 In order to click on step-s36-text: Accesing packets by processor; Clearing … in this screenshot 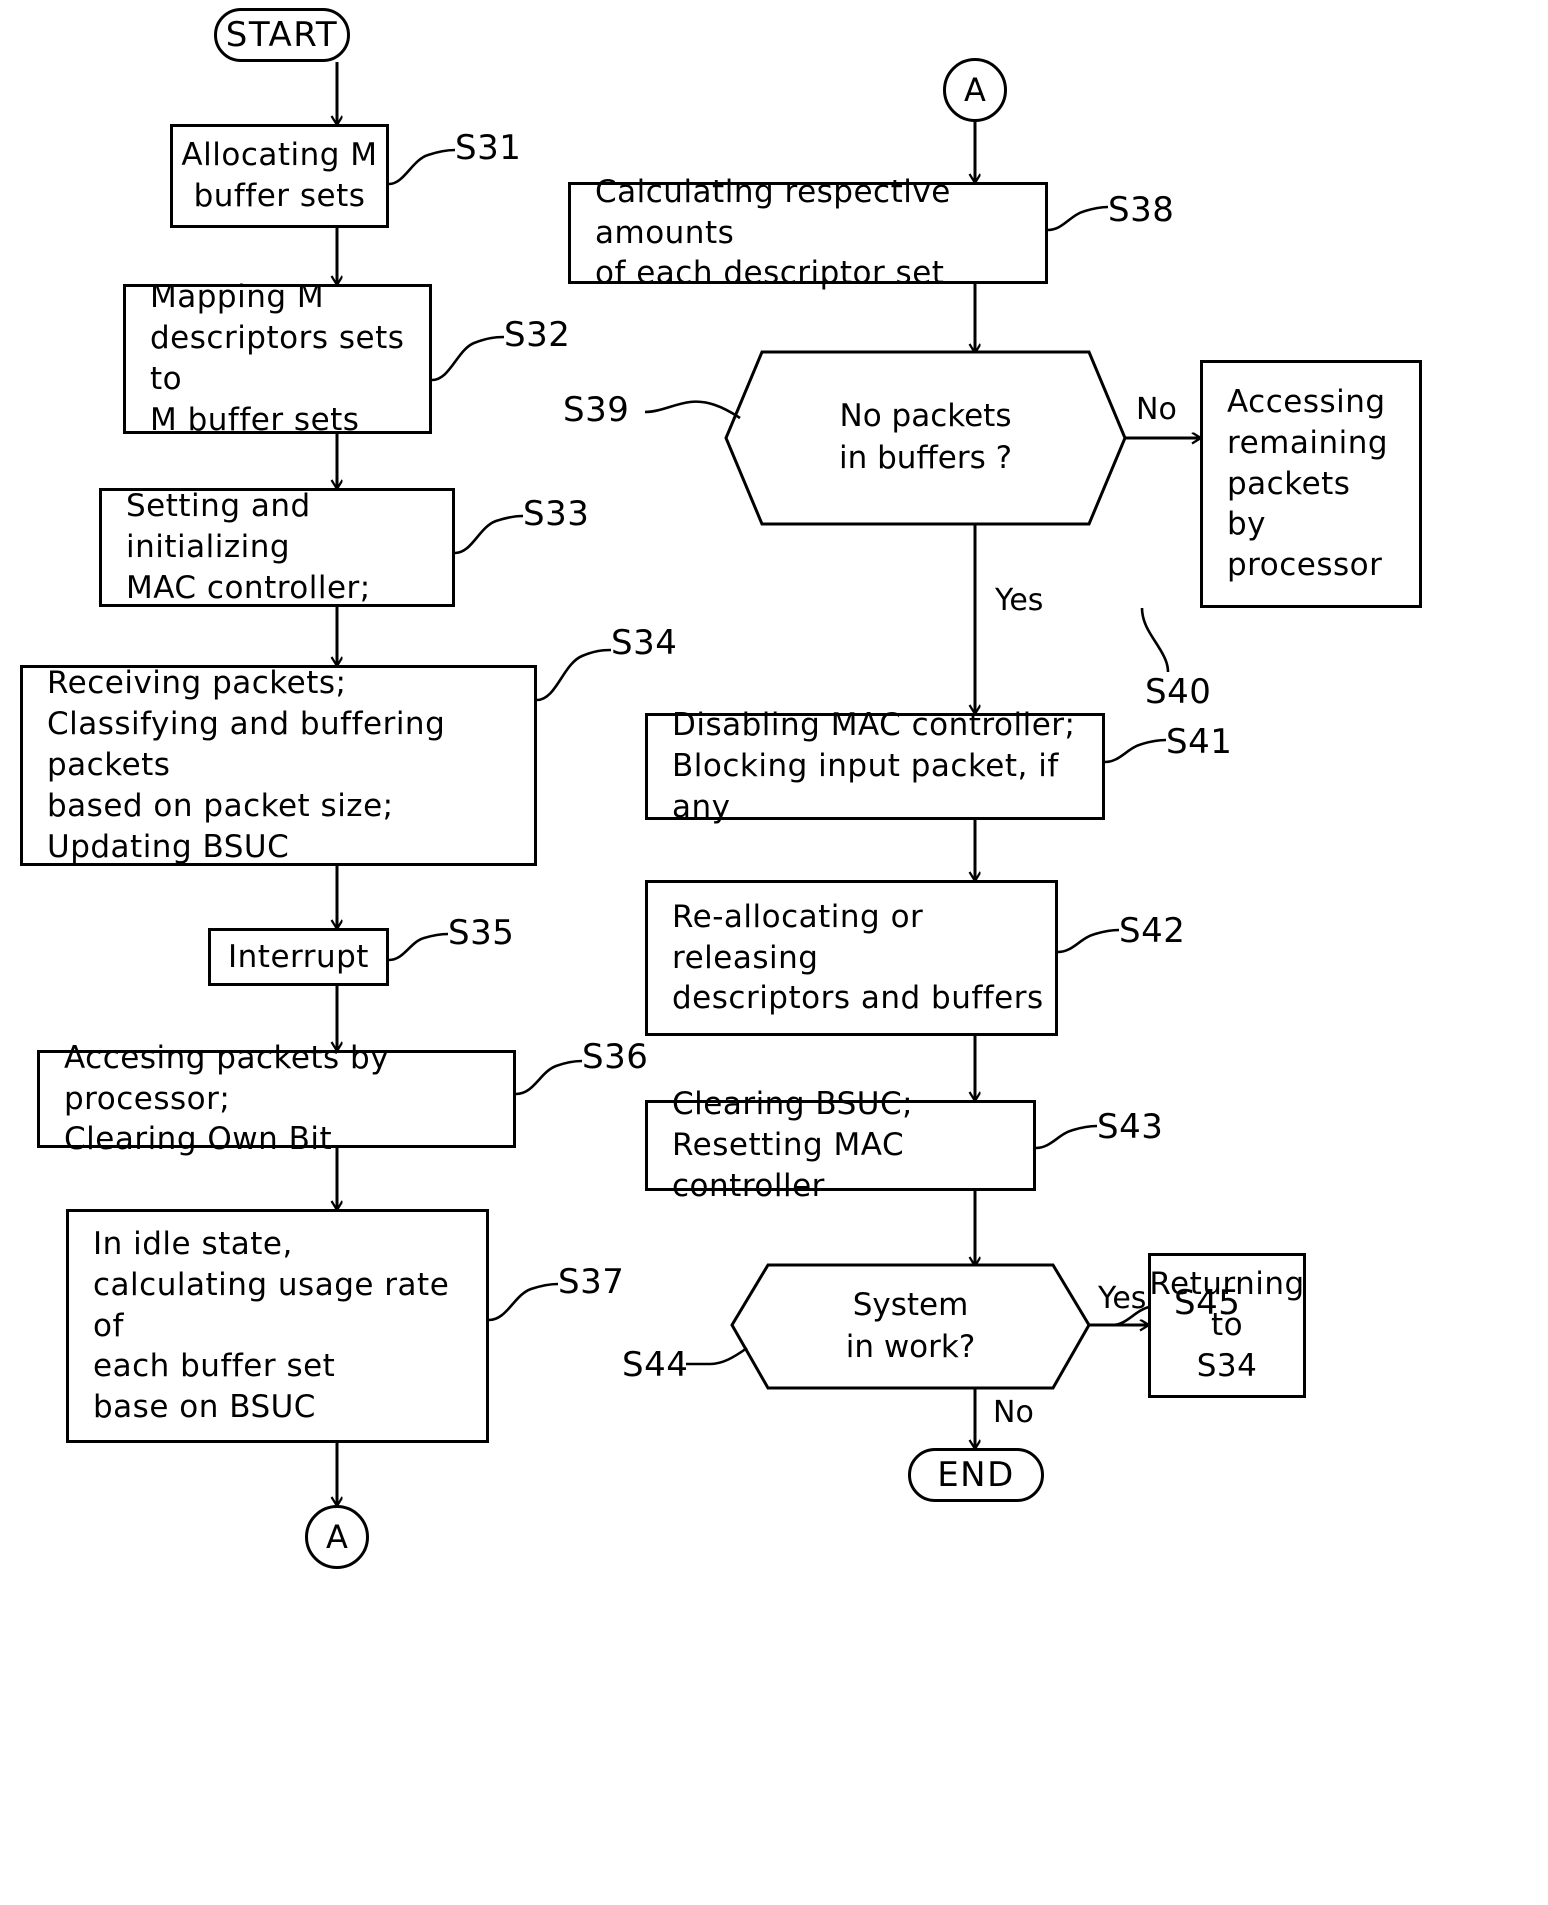, I will do `click(227, 1098)`.